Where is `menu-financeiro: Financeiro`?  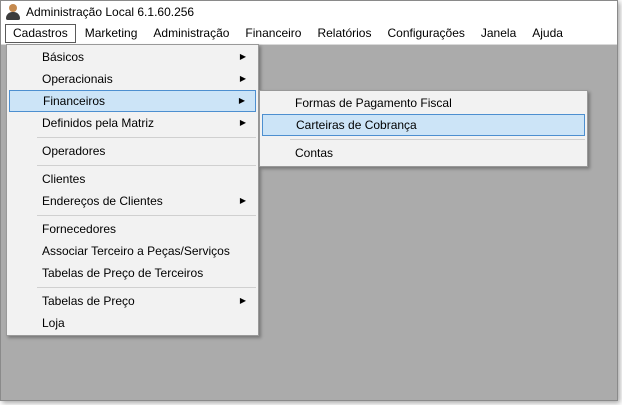 menu-financeiro: Financeiro is located at coordinates (273, 33).